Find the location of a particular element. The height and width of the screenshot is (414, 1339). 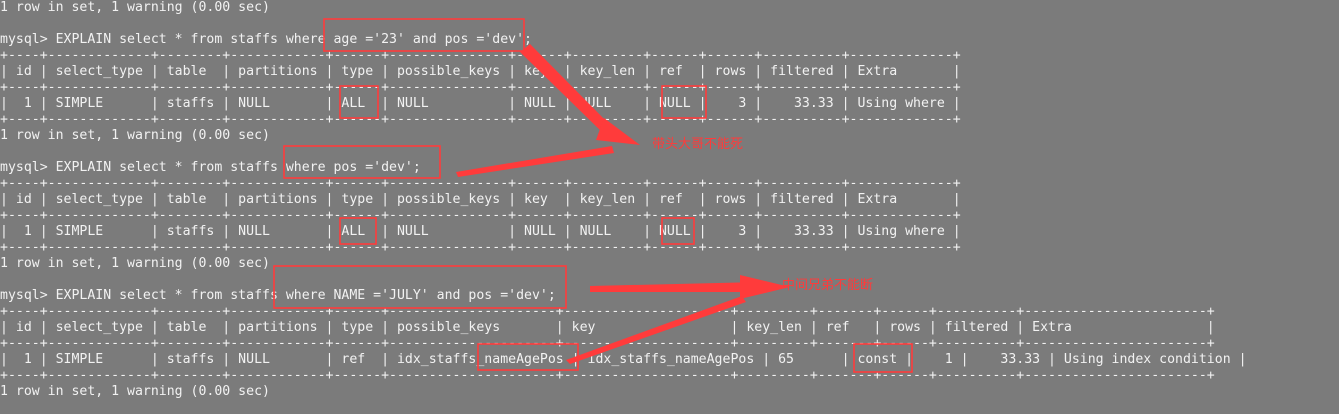

annotation-note: 带头大哥不能死 is located at coordinates (698, 144).